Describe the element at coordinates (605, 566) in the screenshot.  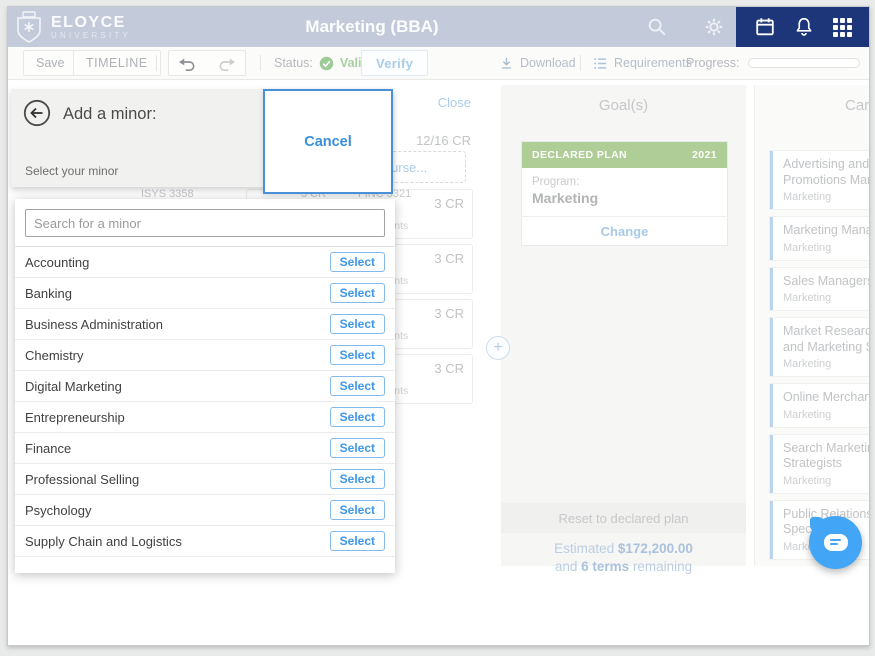
I see `estimate-terms: 6 terms` at that location.